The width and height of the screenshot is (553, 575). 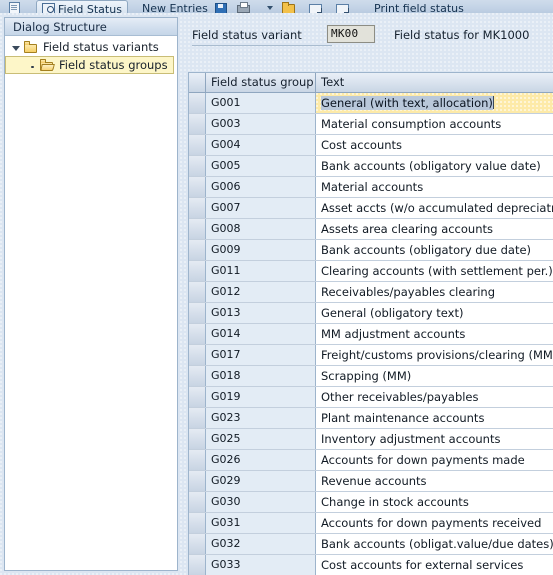 I want to click on cell-text: General (with text, allocation), so click(x=434, y=103).